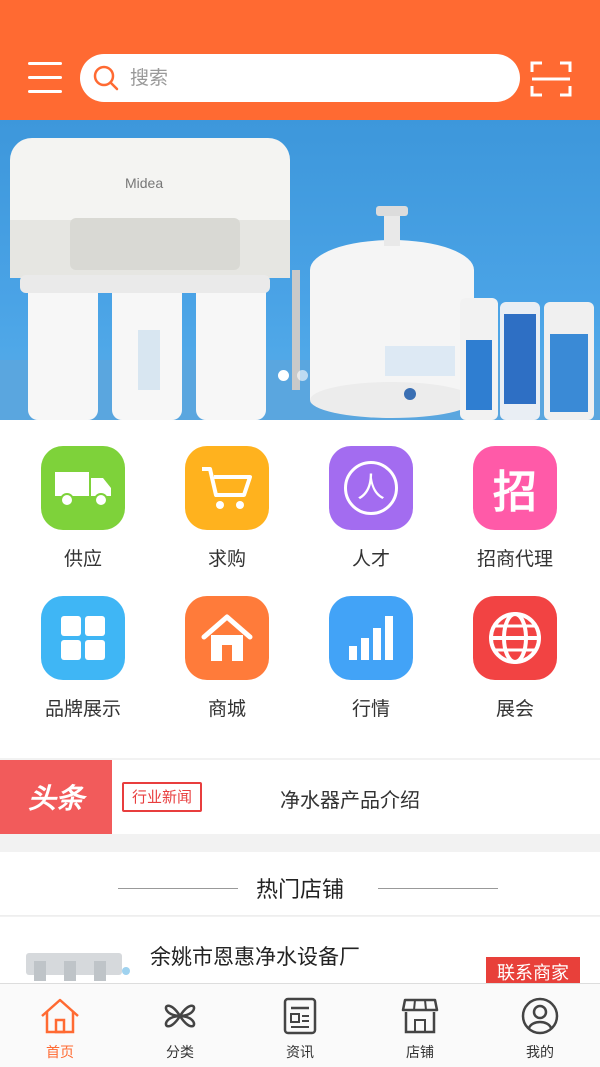 This screenshot has height=1067, width=600. I want to click on category-purchase: 求购, so click(227, 495).